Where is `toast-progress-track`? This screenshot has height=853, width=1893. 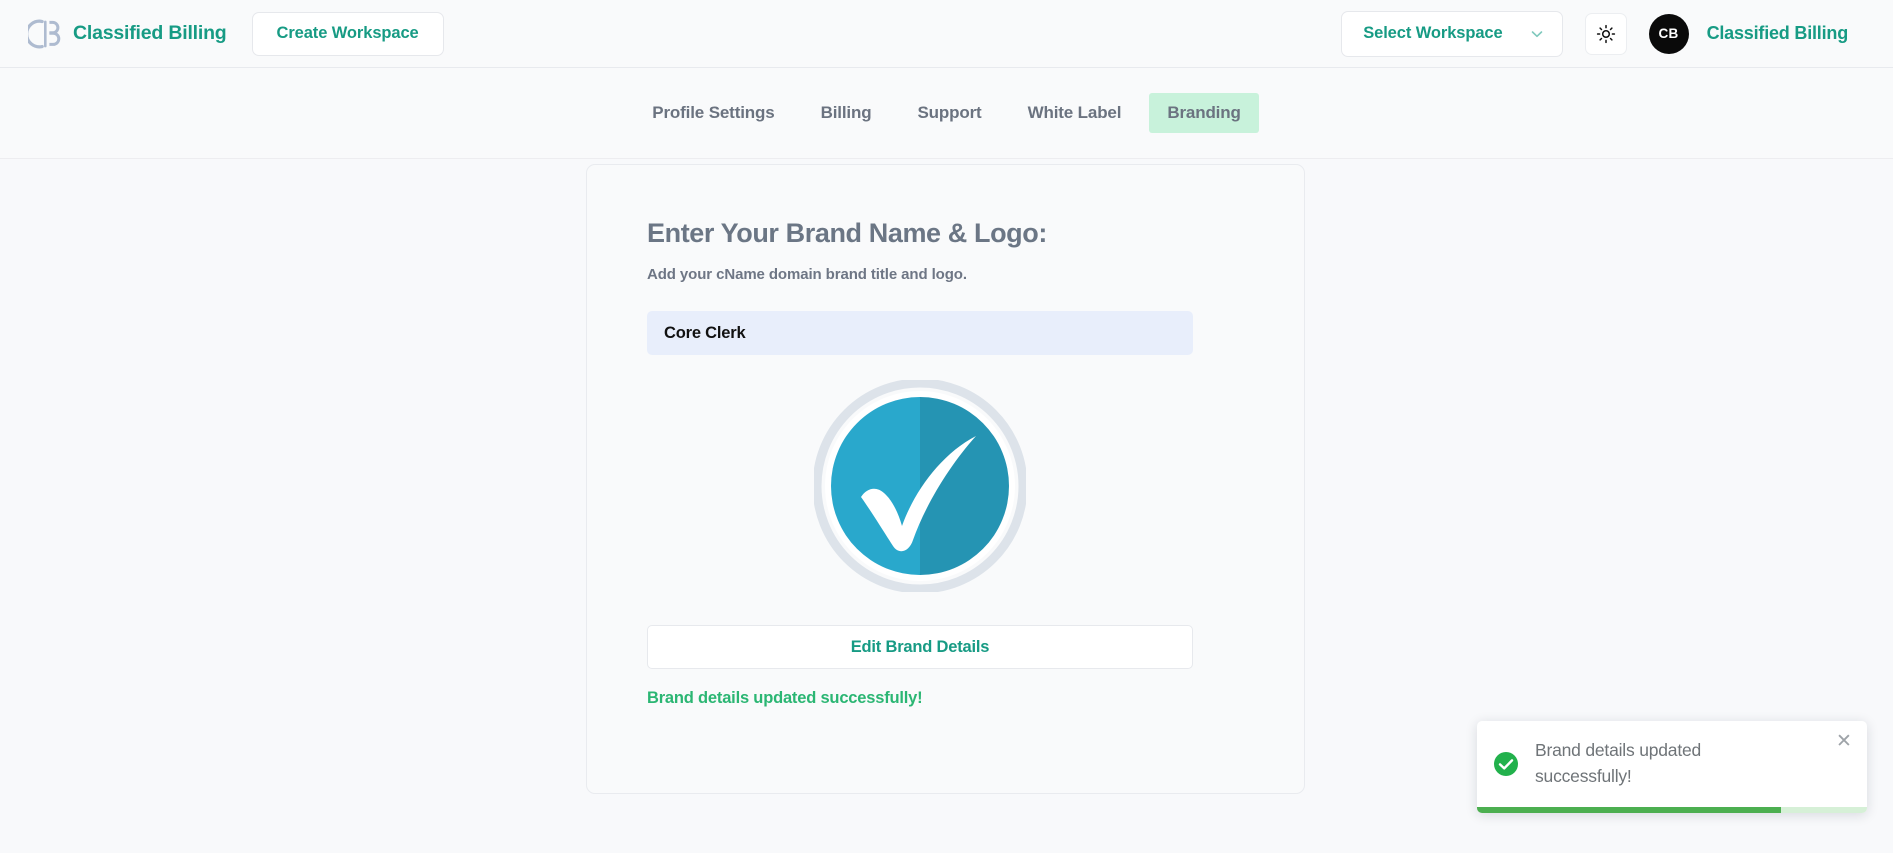 toast-progress-track is located at coordinates (1672, 810).